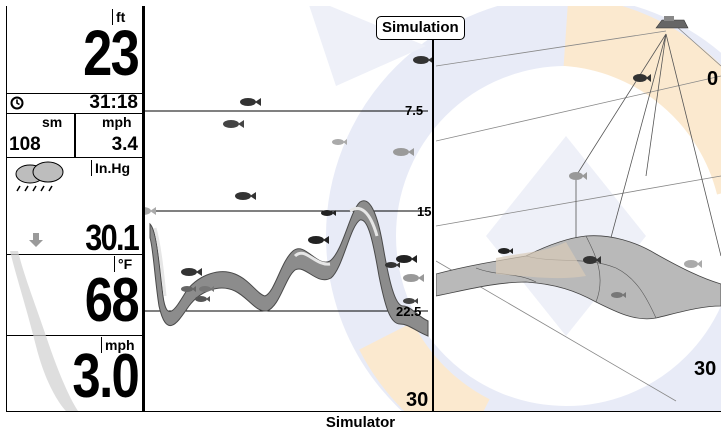 This screenshot has height=441, width=721. What do you see at coordinates (17, 103) in the screenshot?
I see `clock-icon` at bounding box center [17, 103].